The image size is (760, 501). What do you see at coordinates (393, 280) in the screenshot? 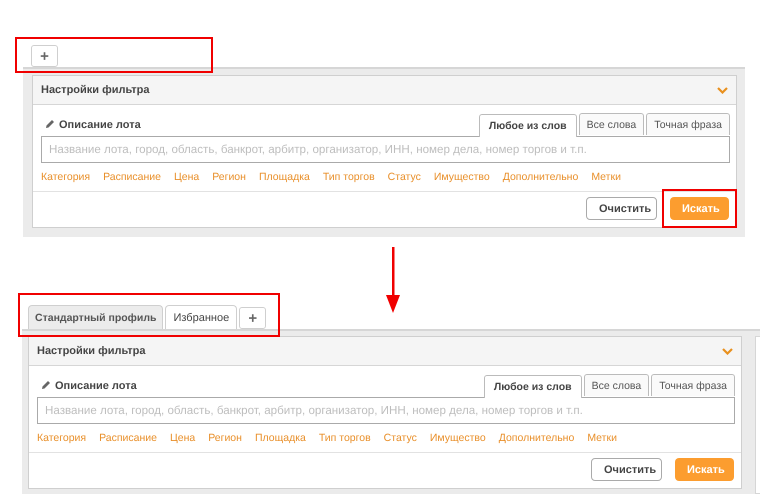
I see `arrow-drawing` at bounding box center [393, 280].